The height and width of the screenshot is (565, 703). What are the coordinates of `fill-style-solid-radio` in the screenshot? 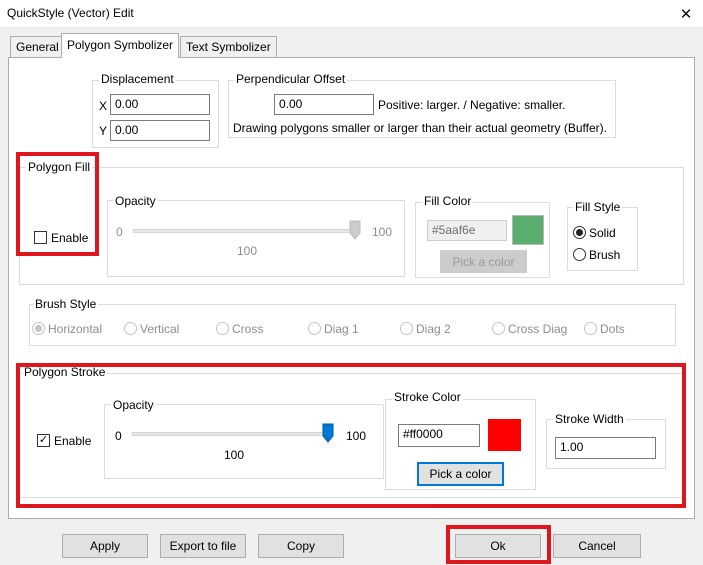 It's located at (579, 232).